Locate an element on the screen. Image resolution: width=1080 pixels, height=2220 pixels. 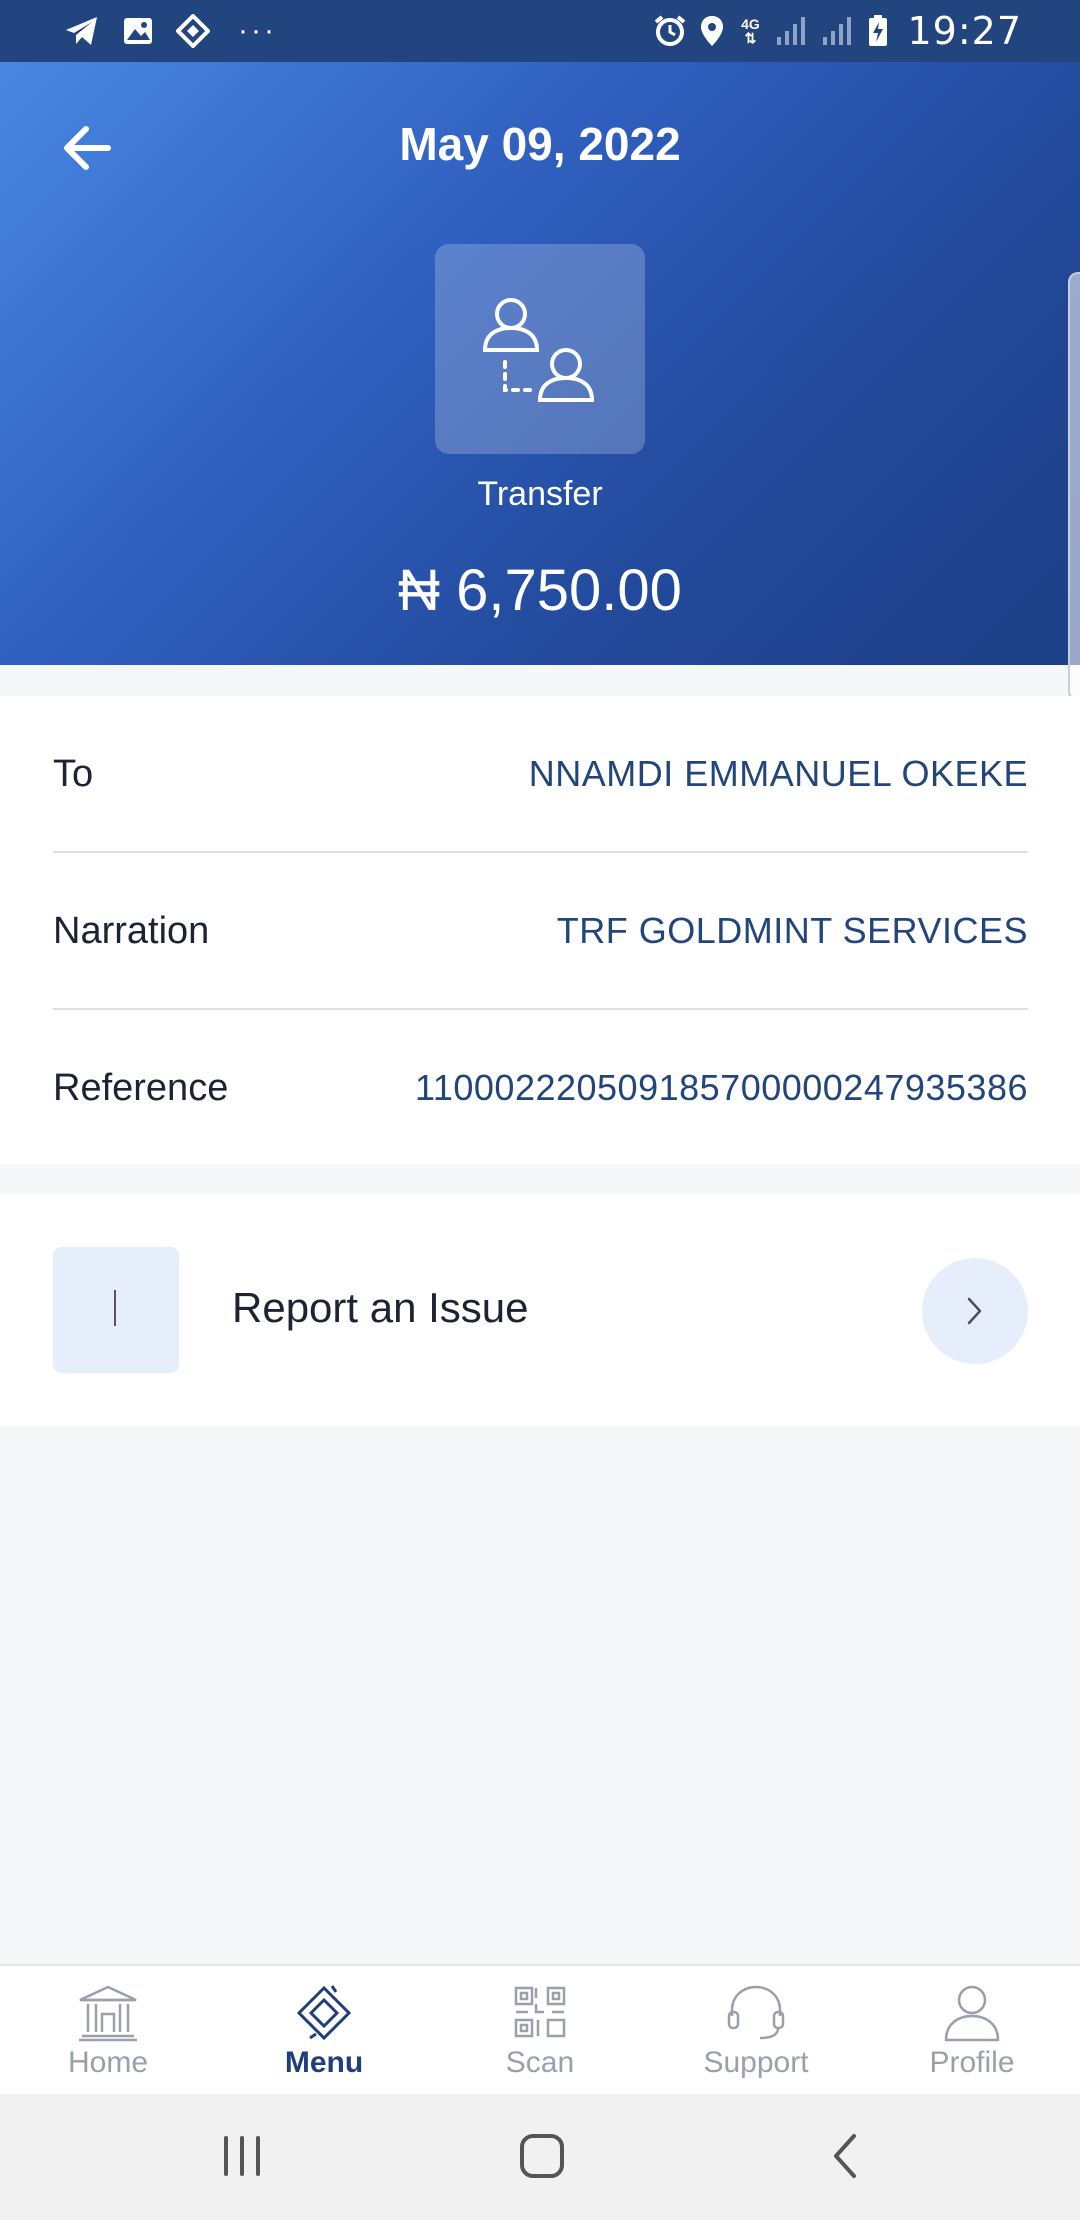
nav-label: Support is located at coordinates (756, 2062).